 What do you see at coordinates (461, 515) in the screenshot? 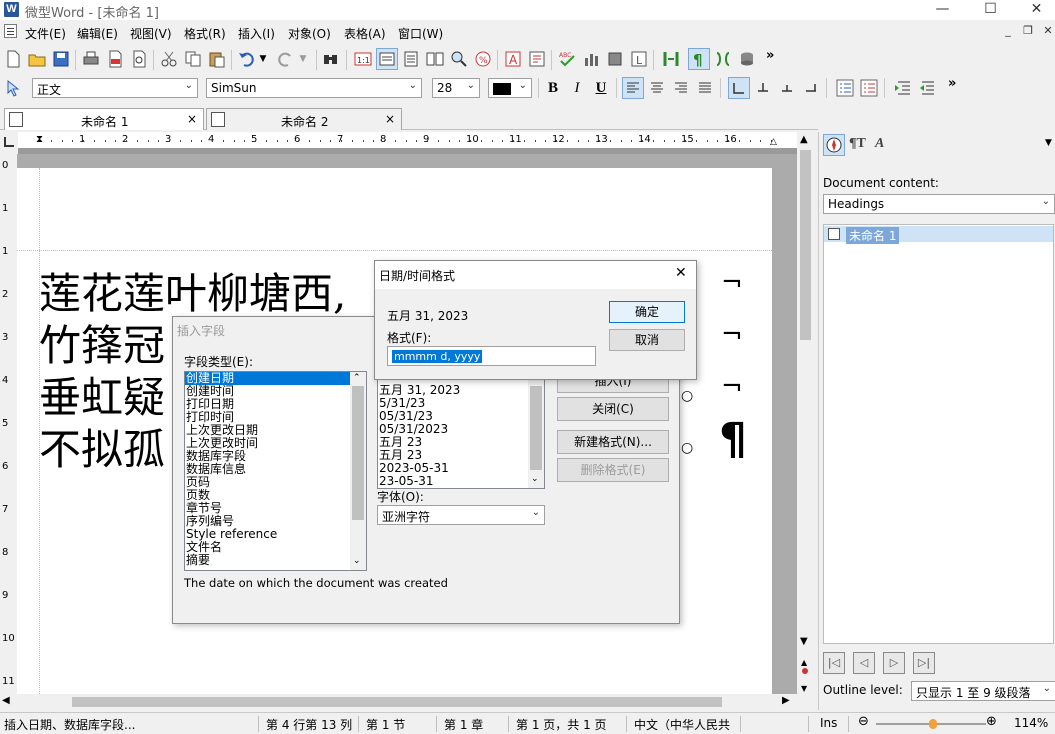
I see `font-combo: 亚洲字符 ⌄` at bounding box center [461, 515].